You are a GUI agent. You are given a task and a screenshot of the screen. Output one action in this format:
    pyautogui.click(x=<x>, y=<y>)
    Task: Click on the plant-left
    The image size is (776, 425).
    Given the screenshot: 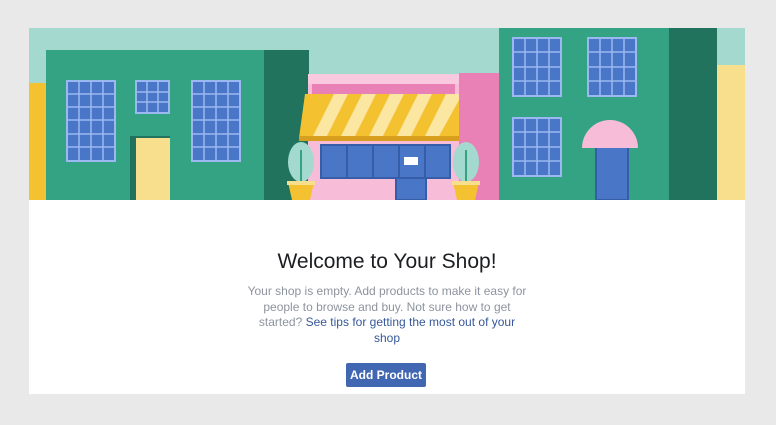 What is the action you would take?
    pyautogui.click(x=301, y=171)
    